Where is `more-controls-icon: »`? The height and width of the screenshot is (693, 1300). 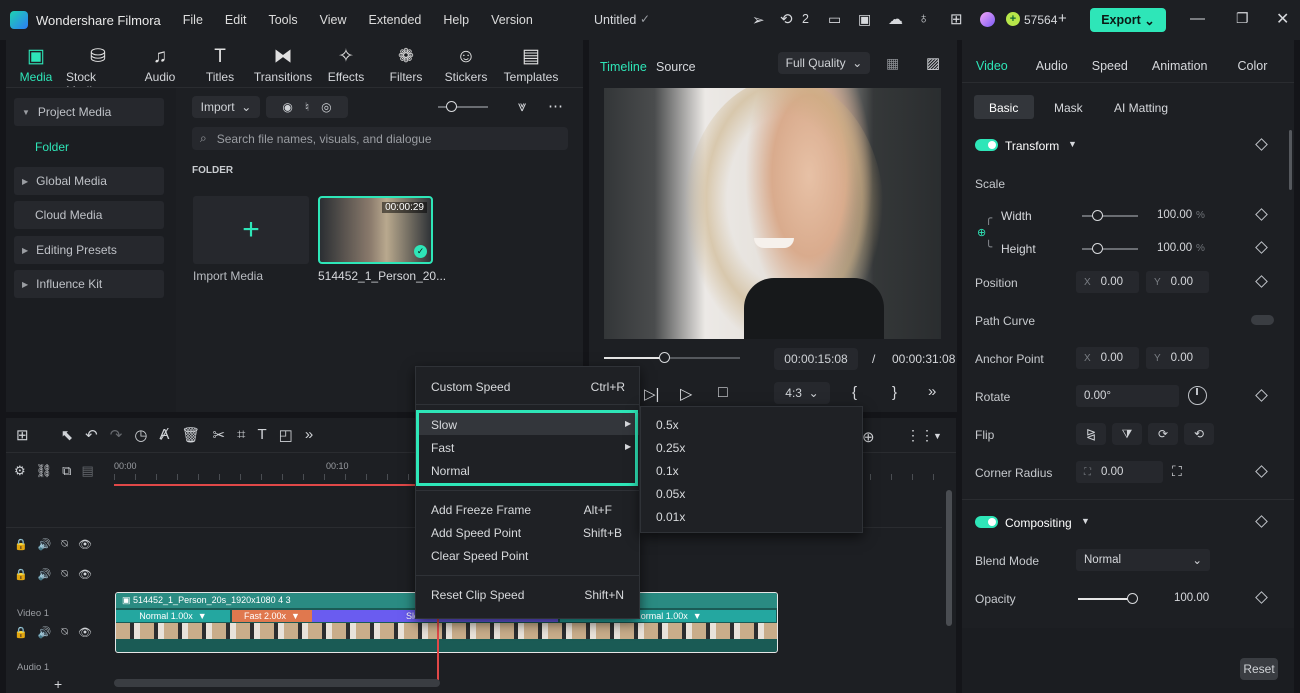 more-controls-icon: » is located at coordinates (932, 391).